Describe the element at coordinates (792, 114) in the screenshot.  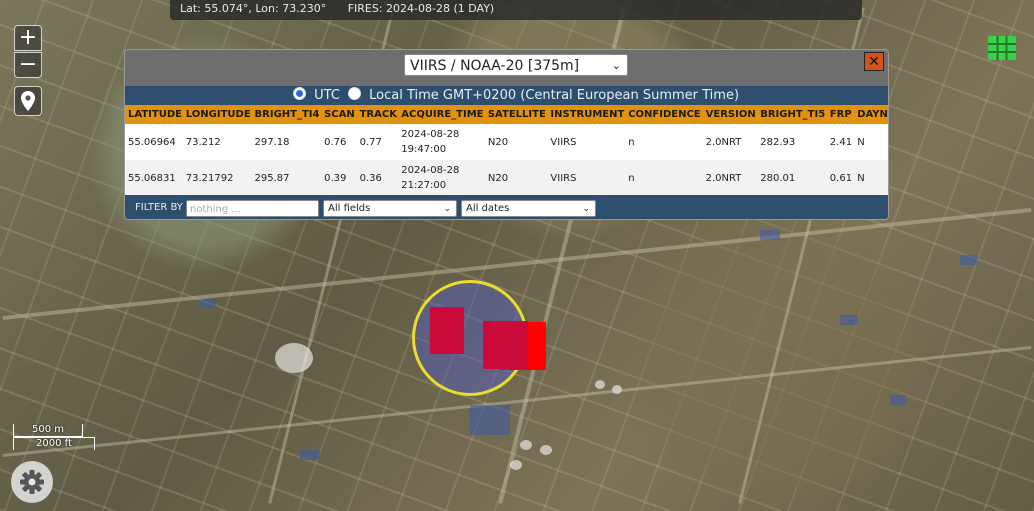
I see `column-header: BRIGHT_TI5` at that location.